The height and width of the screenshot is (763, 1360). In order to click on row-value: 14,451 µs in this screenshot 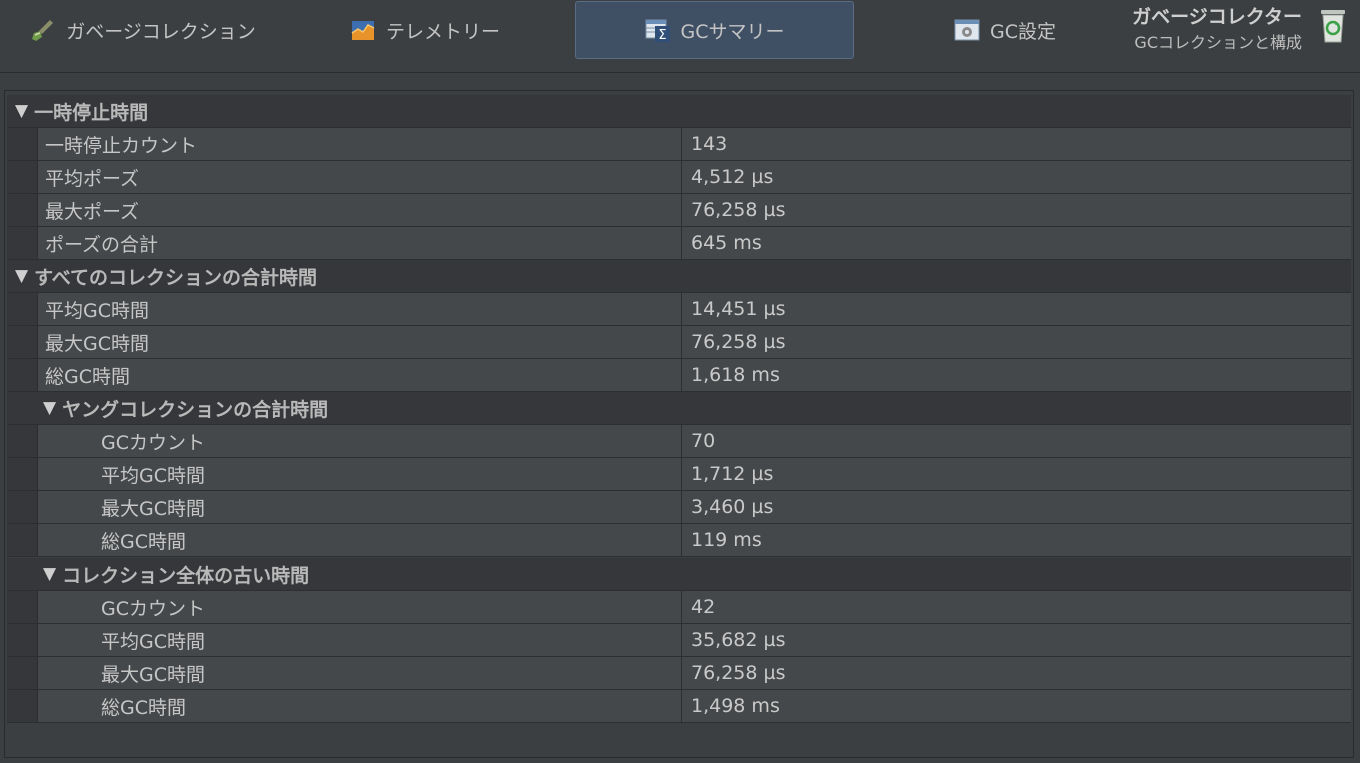, I will do `click(738, 309)`.